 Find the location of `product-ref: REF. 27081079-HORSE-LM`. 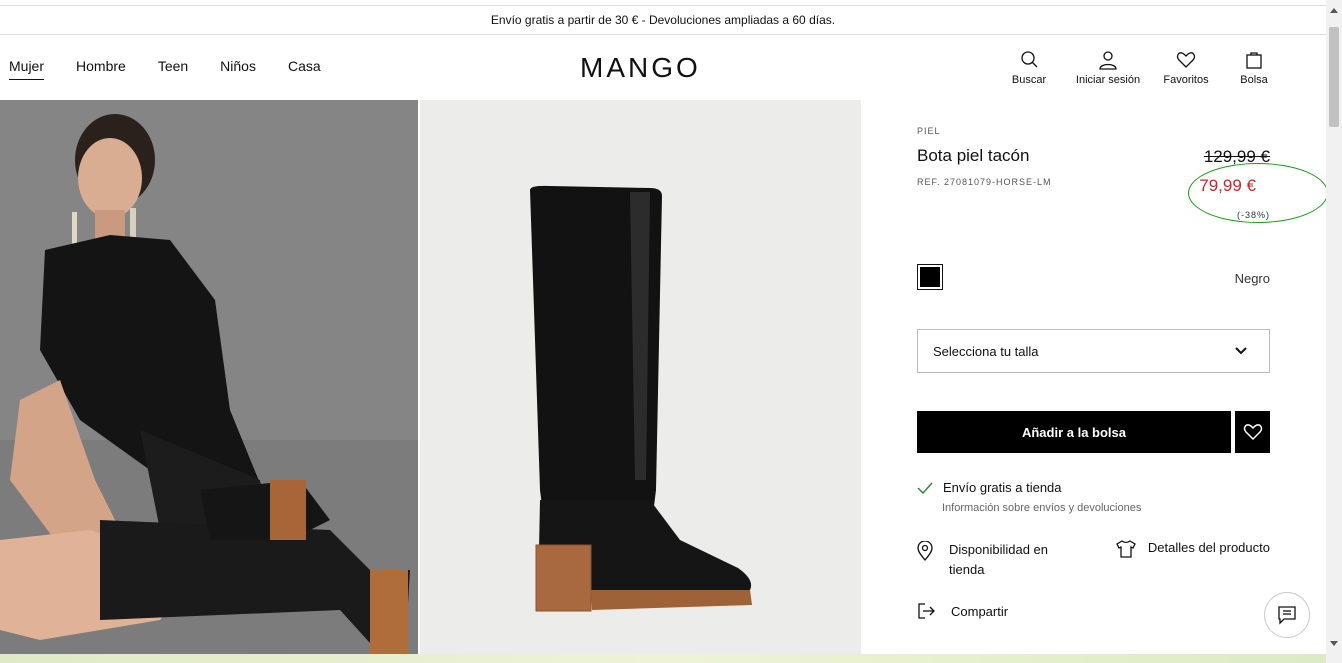

product-ref: REF. 27081079-HORSE-LM is located at coordinates (984, 182).